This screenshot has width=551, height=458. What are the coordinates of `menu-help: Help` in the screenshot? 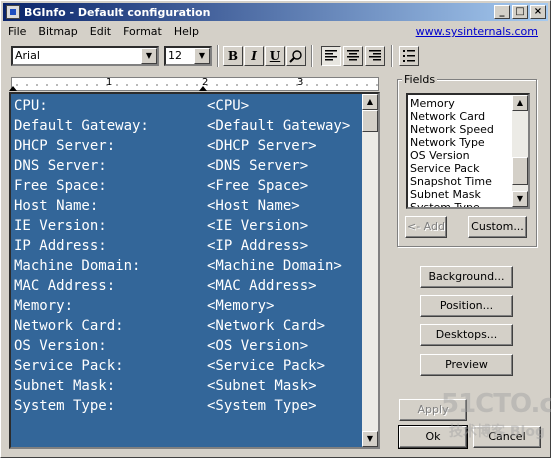 It's located at (186, 31).